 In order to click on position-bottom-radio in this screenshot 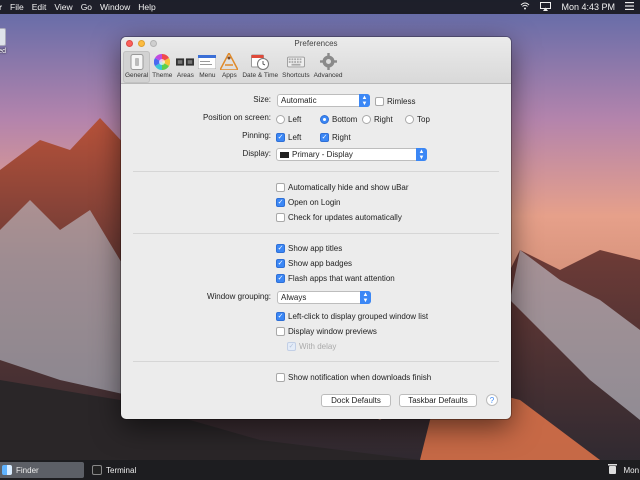, I will do `click(324, 119)`.